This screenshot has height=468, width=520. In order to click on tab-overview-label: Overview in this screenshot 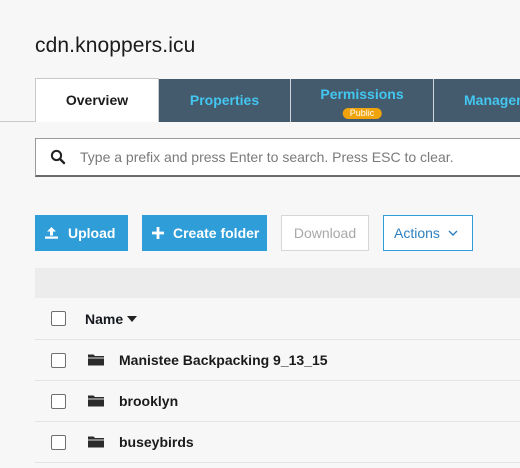, I will do `click(97, 99)`.